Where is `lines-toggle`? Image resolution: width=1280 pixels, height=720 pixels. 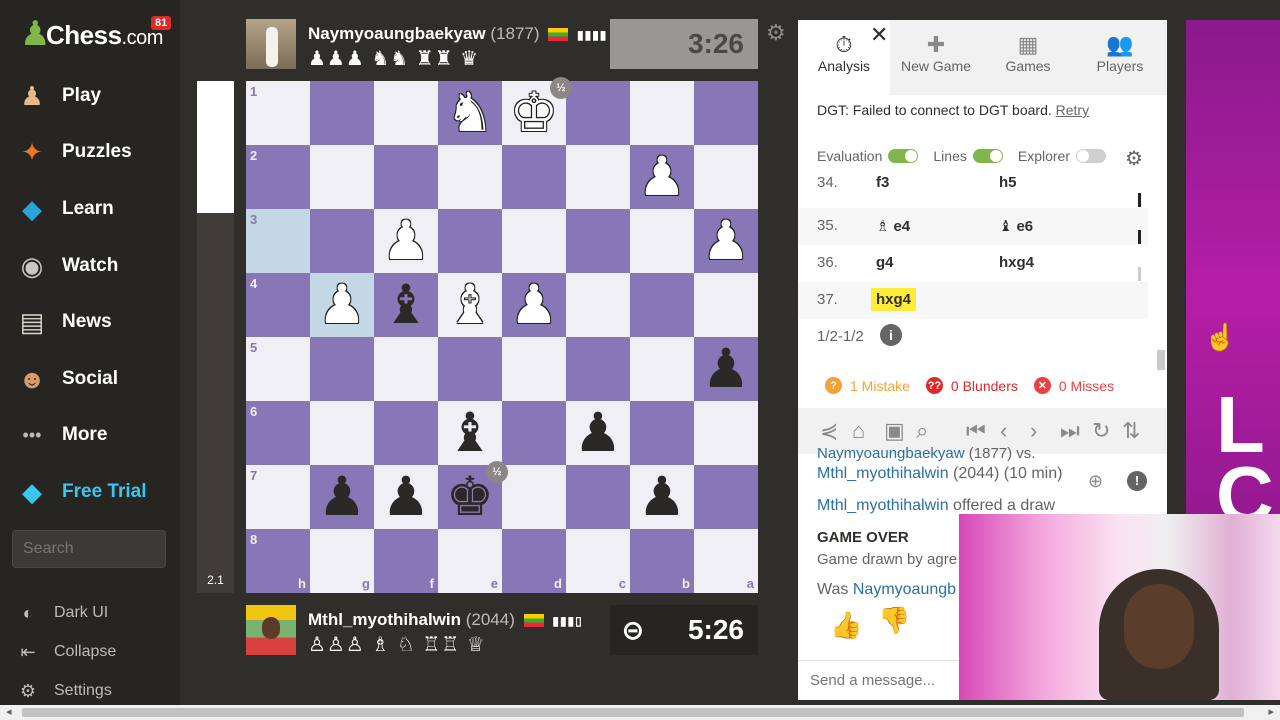
lines-toggle is located at coordinates (987, 156).